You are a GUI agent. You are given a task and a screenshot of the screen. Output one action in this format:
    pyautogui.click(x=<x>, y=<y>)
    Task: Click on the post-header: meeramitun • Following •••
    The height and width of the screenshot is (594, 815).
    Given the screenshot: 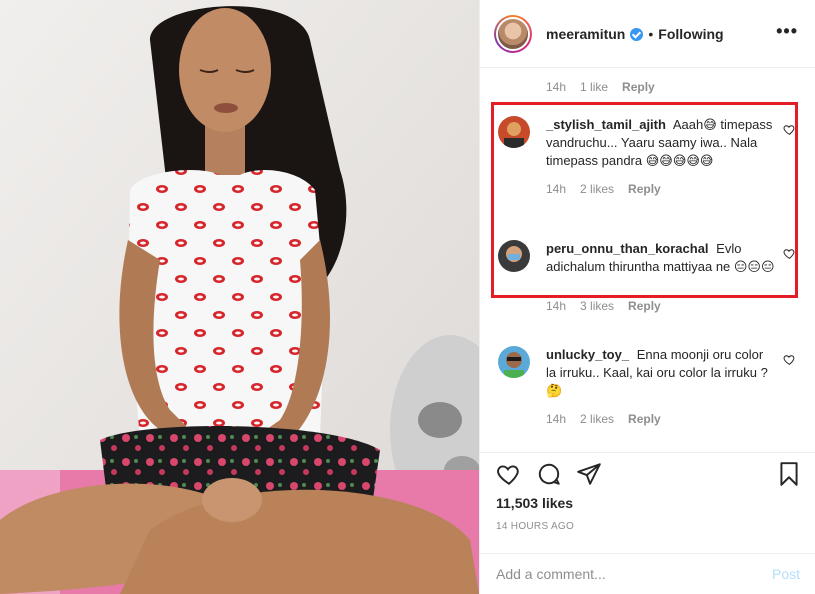 What is the action you would take?
    pyautogui.click(x=647, y=34)
    